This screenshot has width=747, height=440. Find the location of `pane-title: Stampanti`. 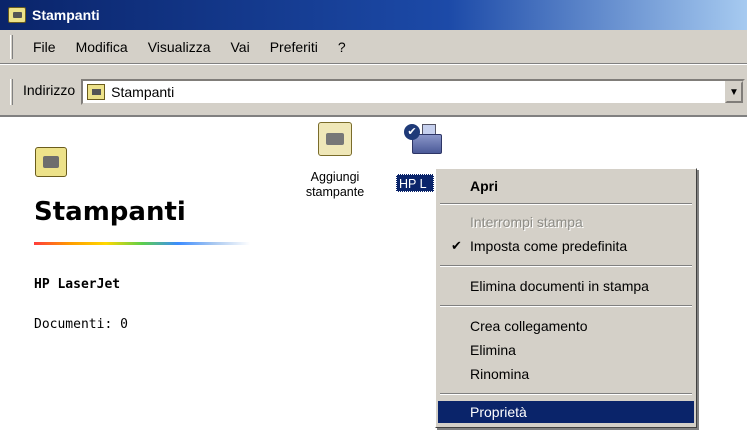

pane-title: Stampanti is located at coordinates (110, 212).